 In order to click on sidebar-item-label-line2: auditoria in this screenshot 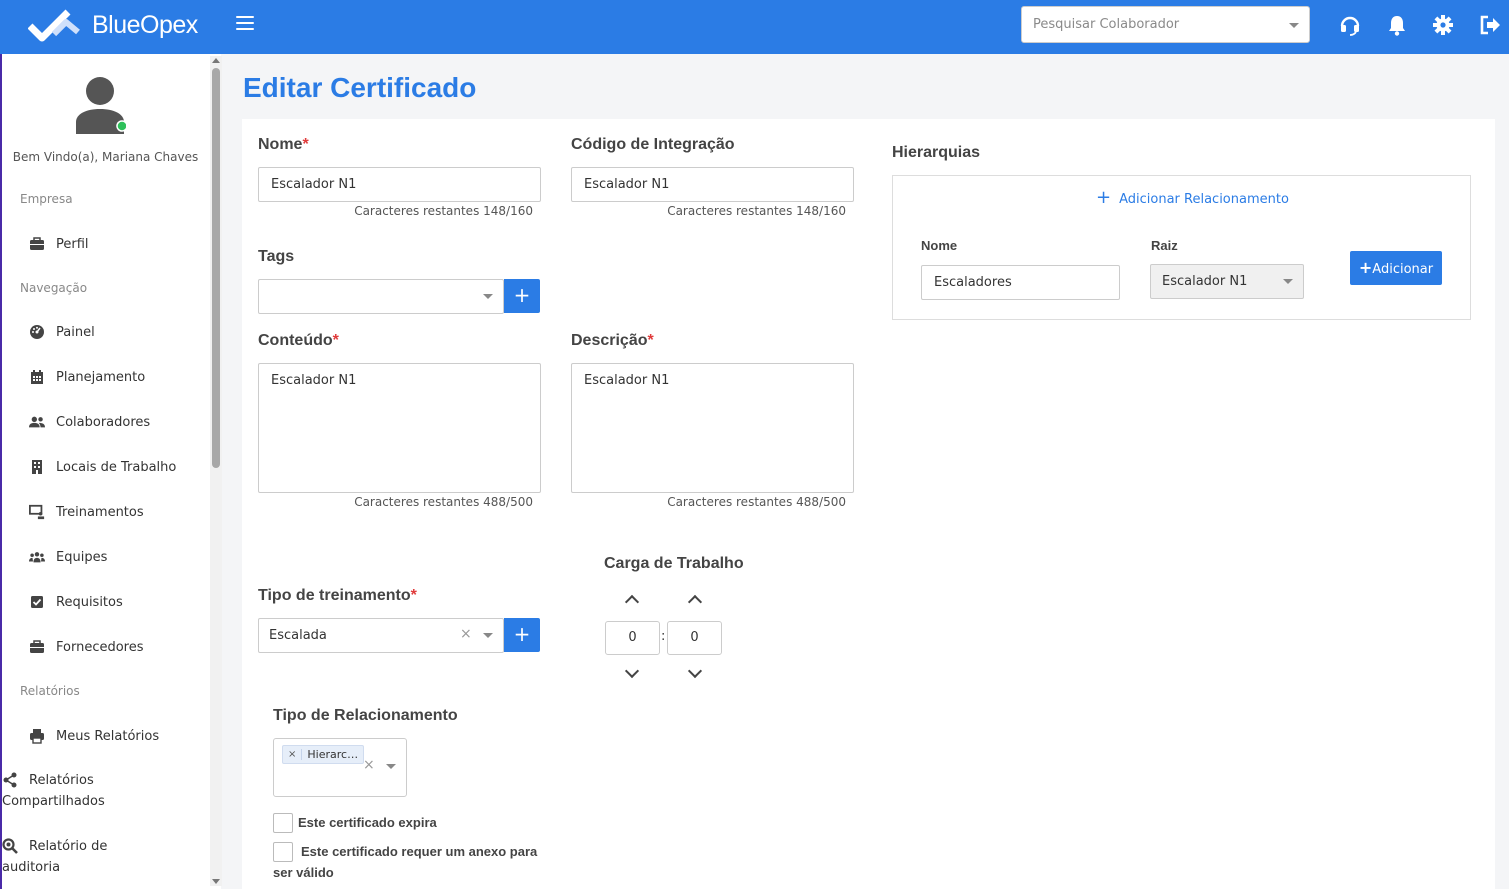, I will do `click(31, 867)`.